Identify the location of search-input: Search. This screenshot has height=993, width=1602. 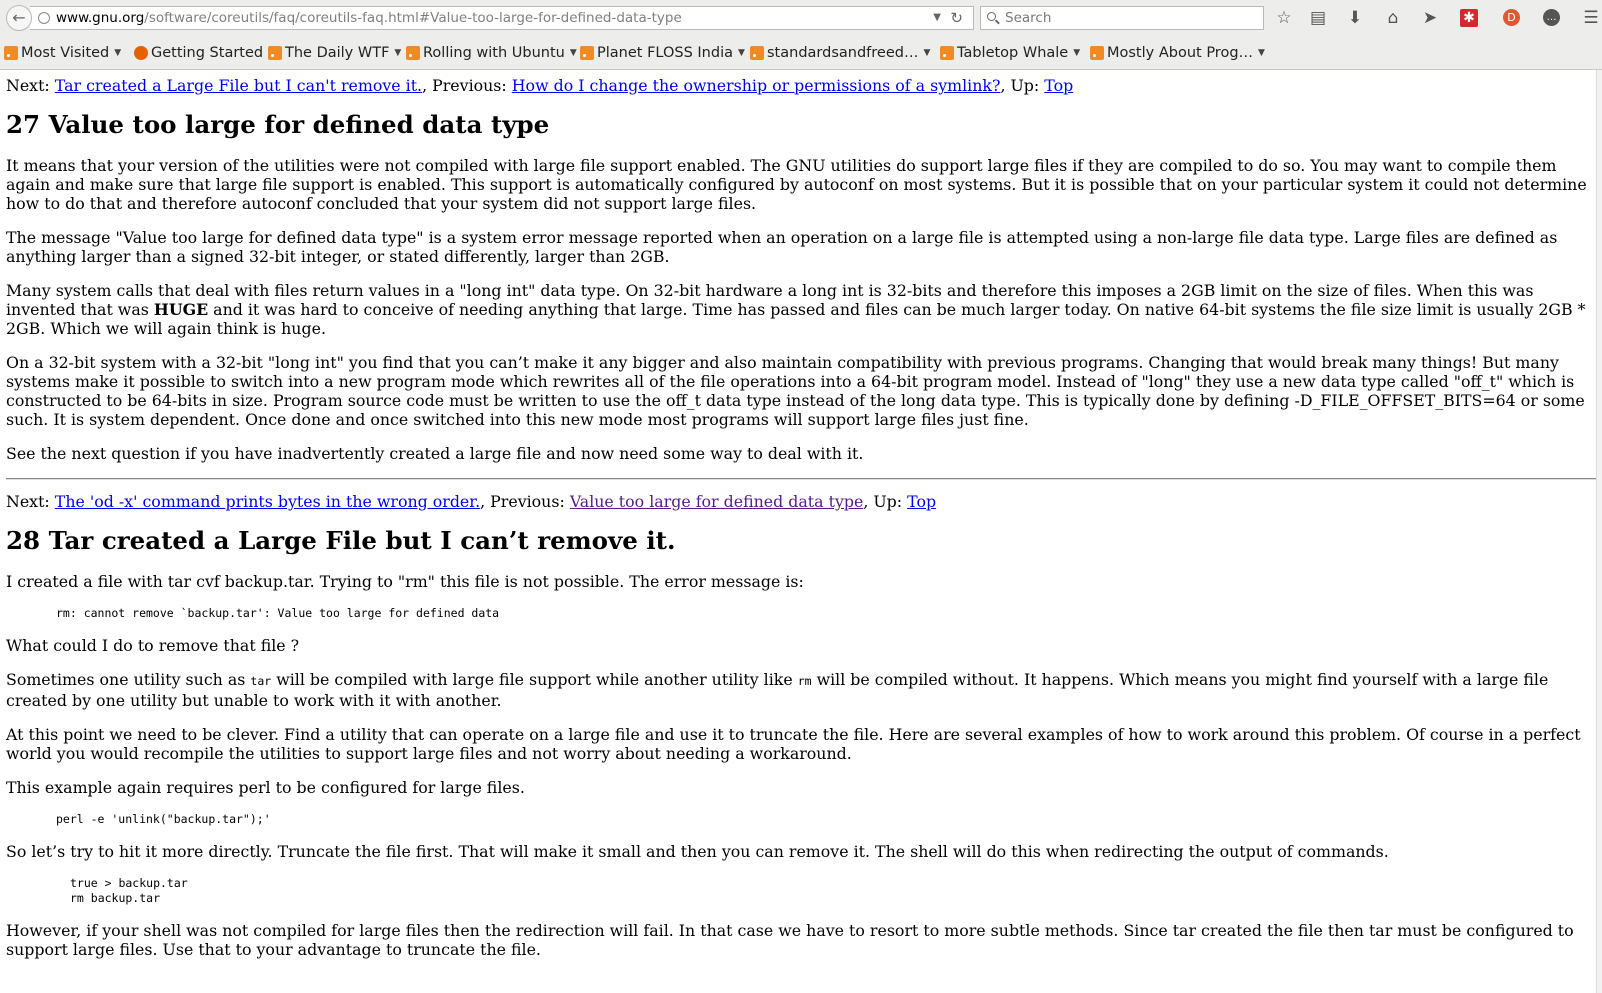
(1122, 18).